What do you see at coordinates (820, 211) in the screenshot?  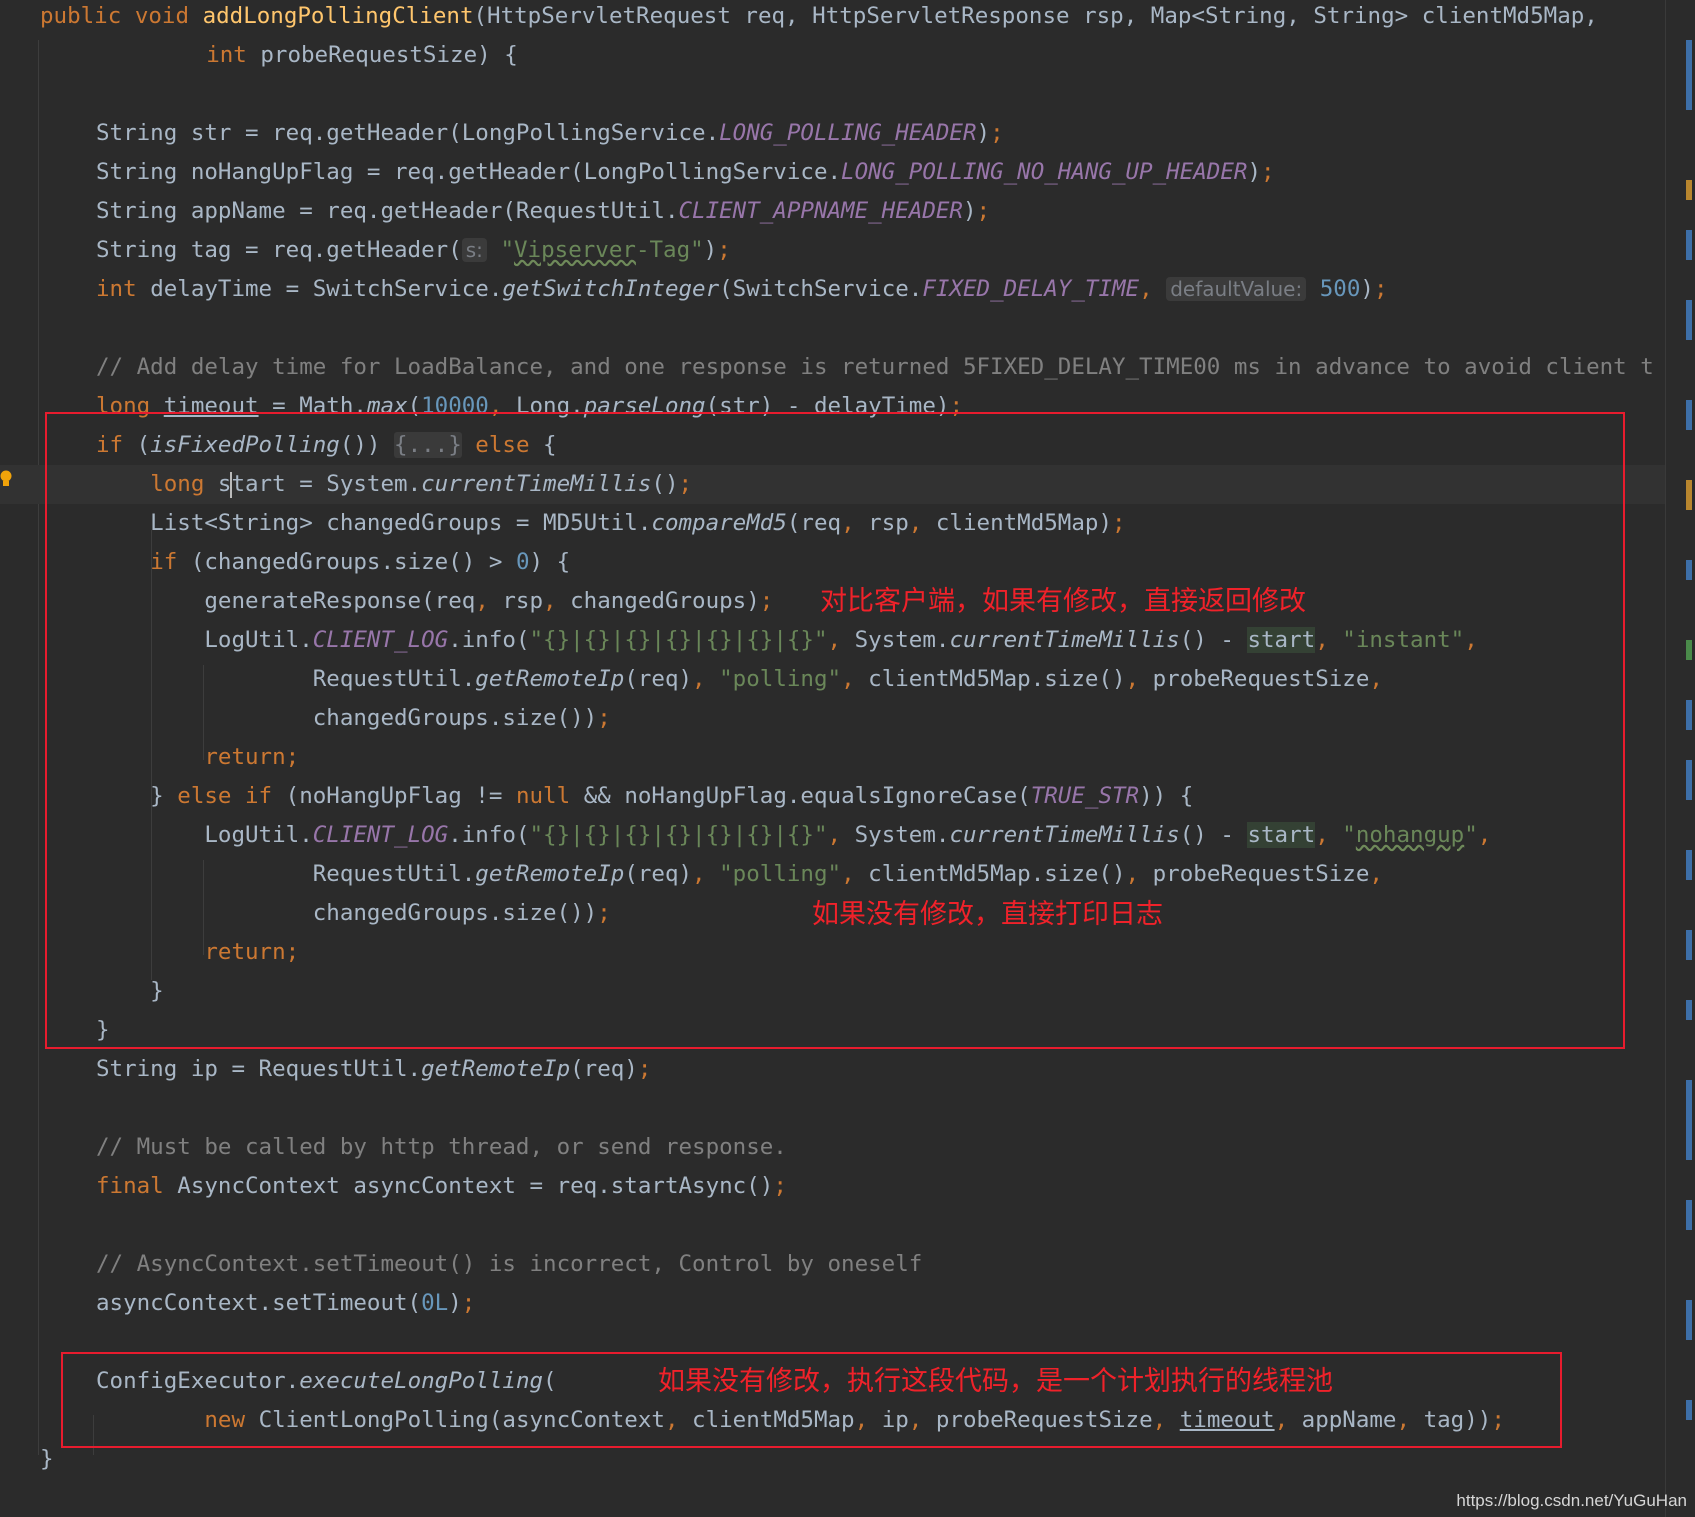 I see `code-token: CLIENT_APPNAME_HEADER` at bounding box center [820, 211].